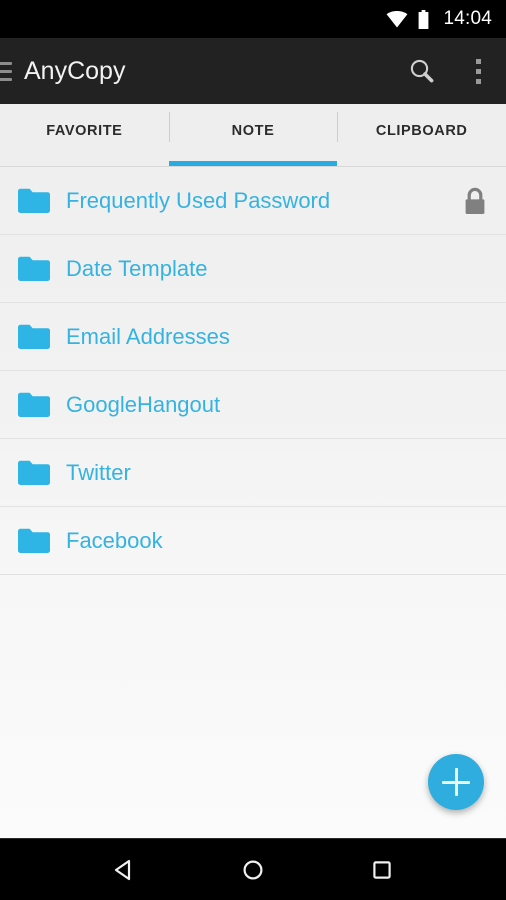  I want to click on tab-bar: FAVORITE NOTE CLIPBOARD, so click(253, 135).